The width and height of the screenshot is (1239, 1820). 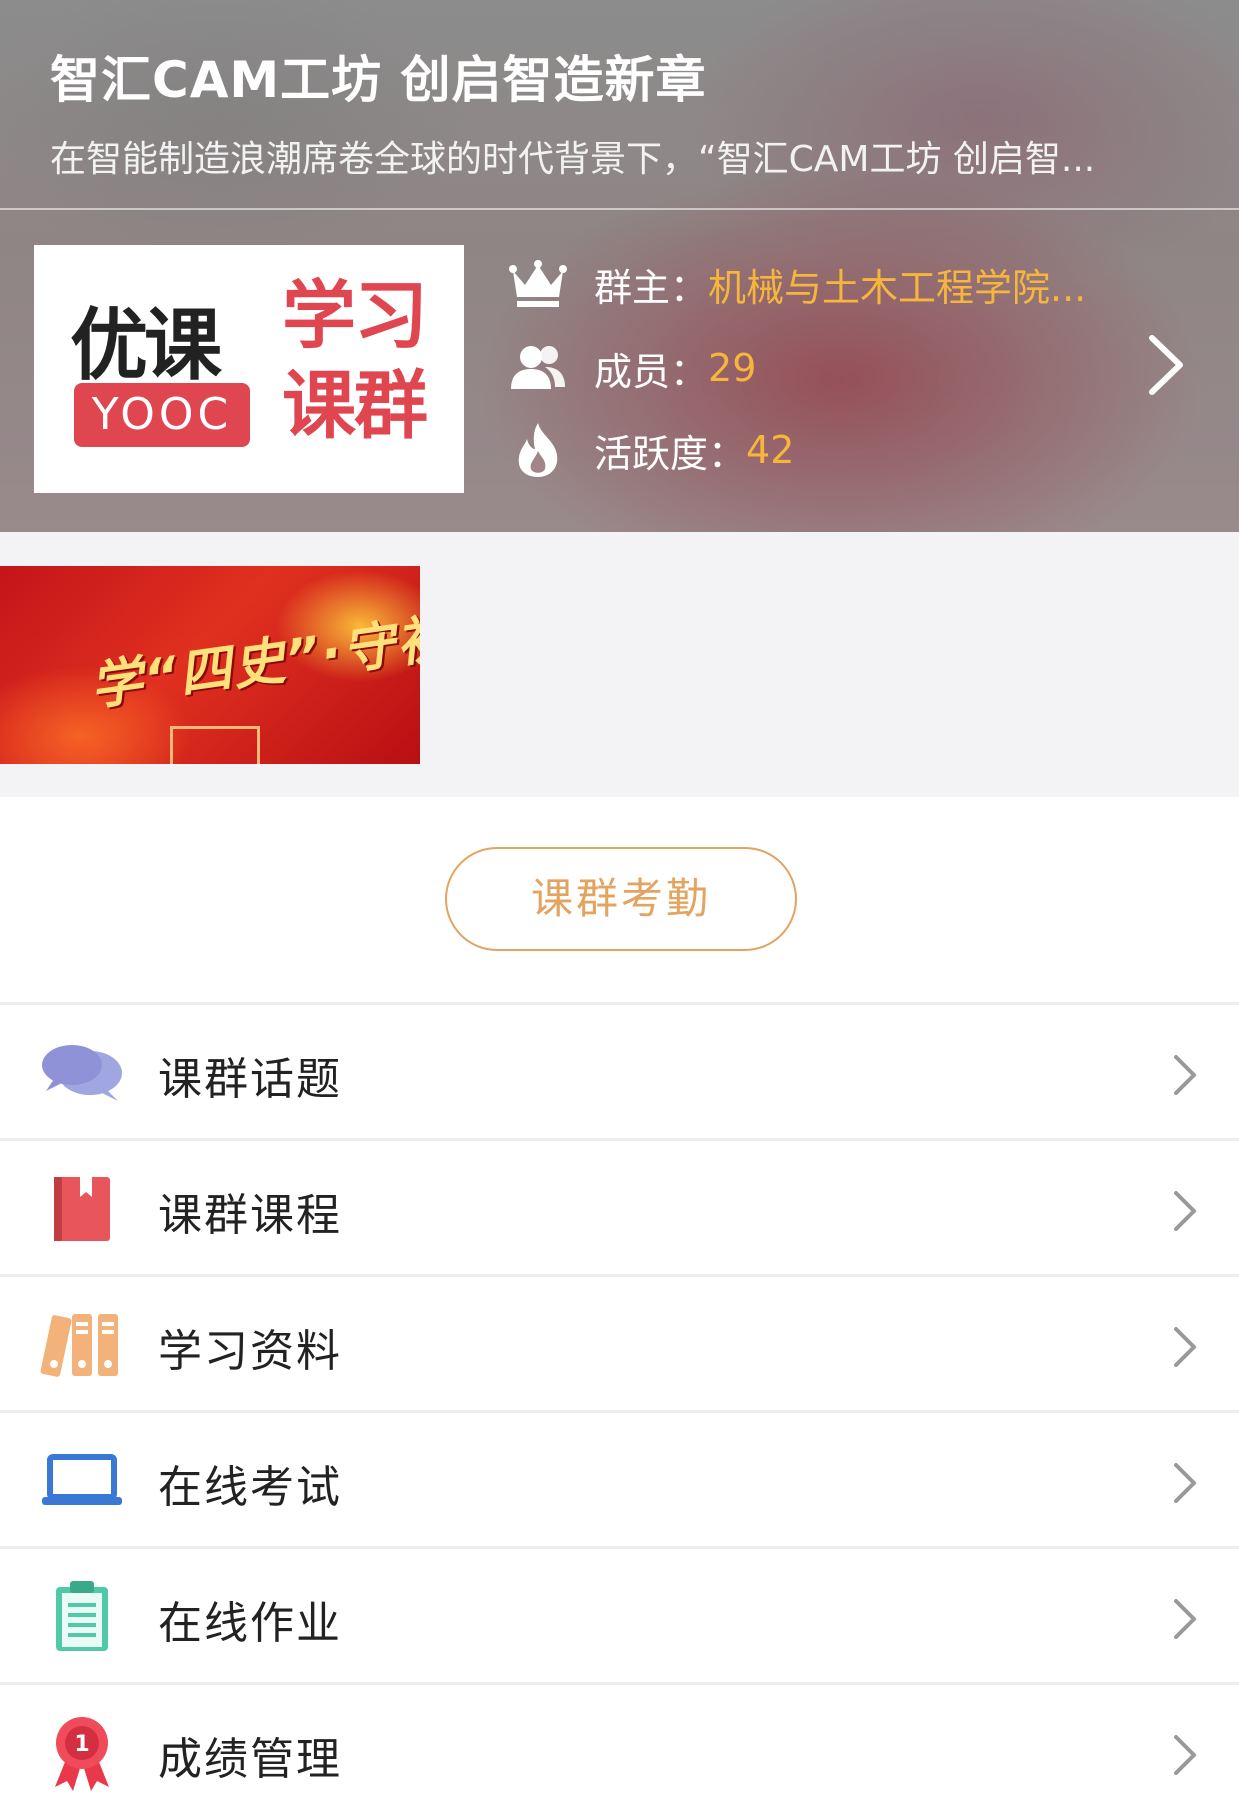 I want to click on chat-bubbles-icon, so click(x=82, y=1073).